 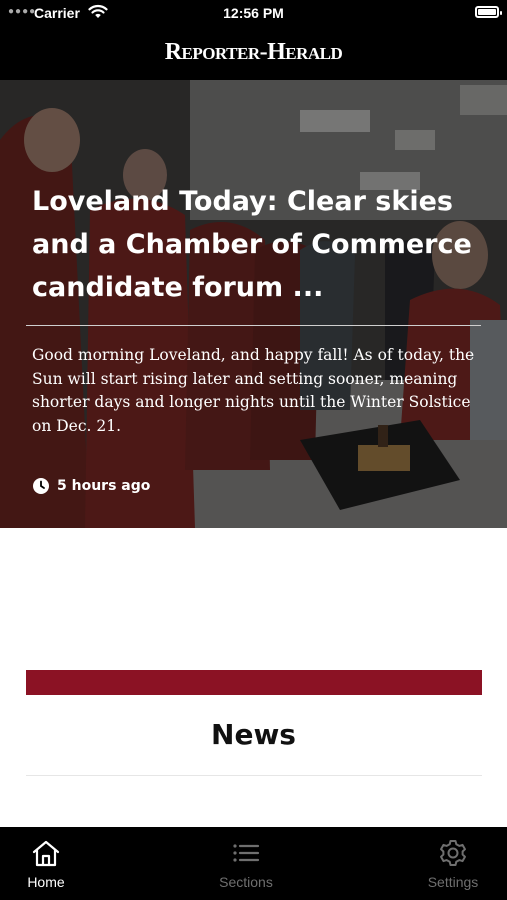 I want to click on tab-sections: Sections, so click(x=246, y=863).